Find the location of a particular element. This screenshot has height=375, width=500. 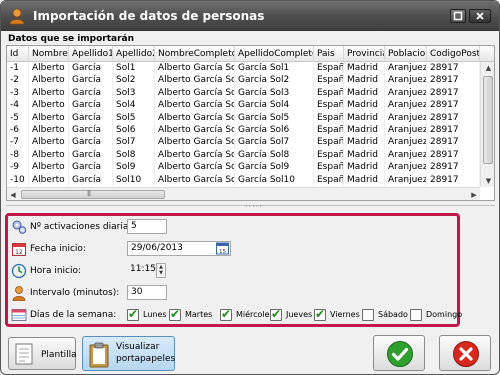

table-cell: -9 is located at coordinates (18, 167).